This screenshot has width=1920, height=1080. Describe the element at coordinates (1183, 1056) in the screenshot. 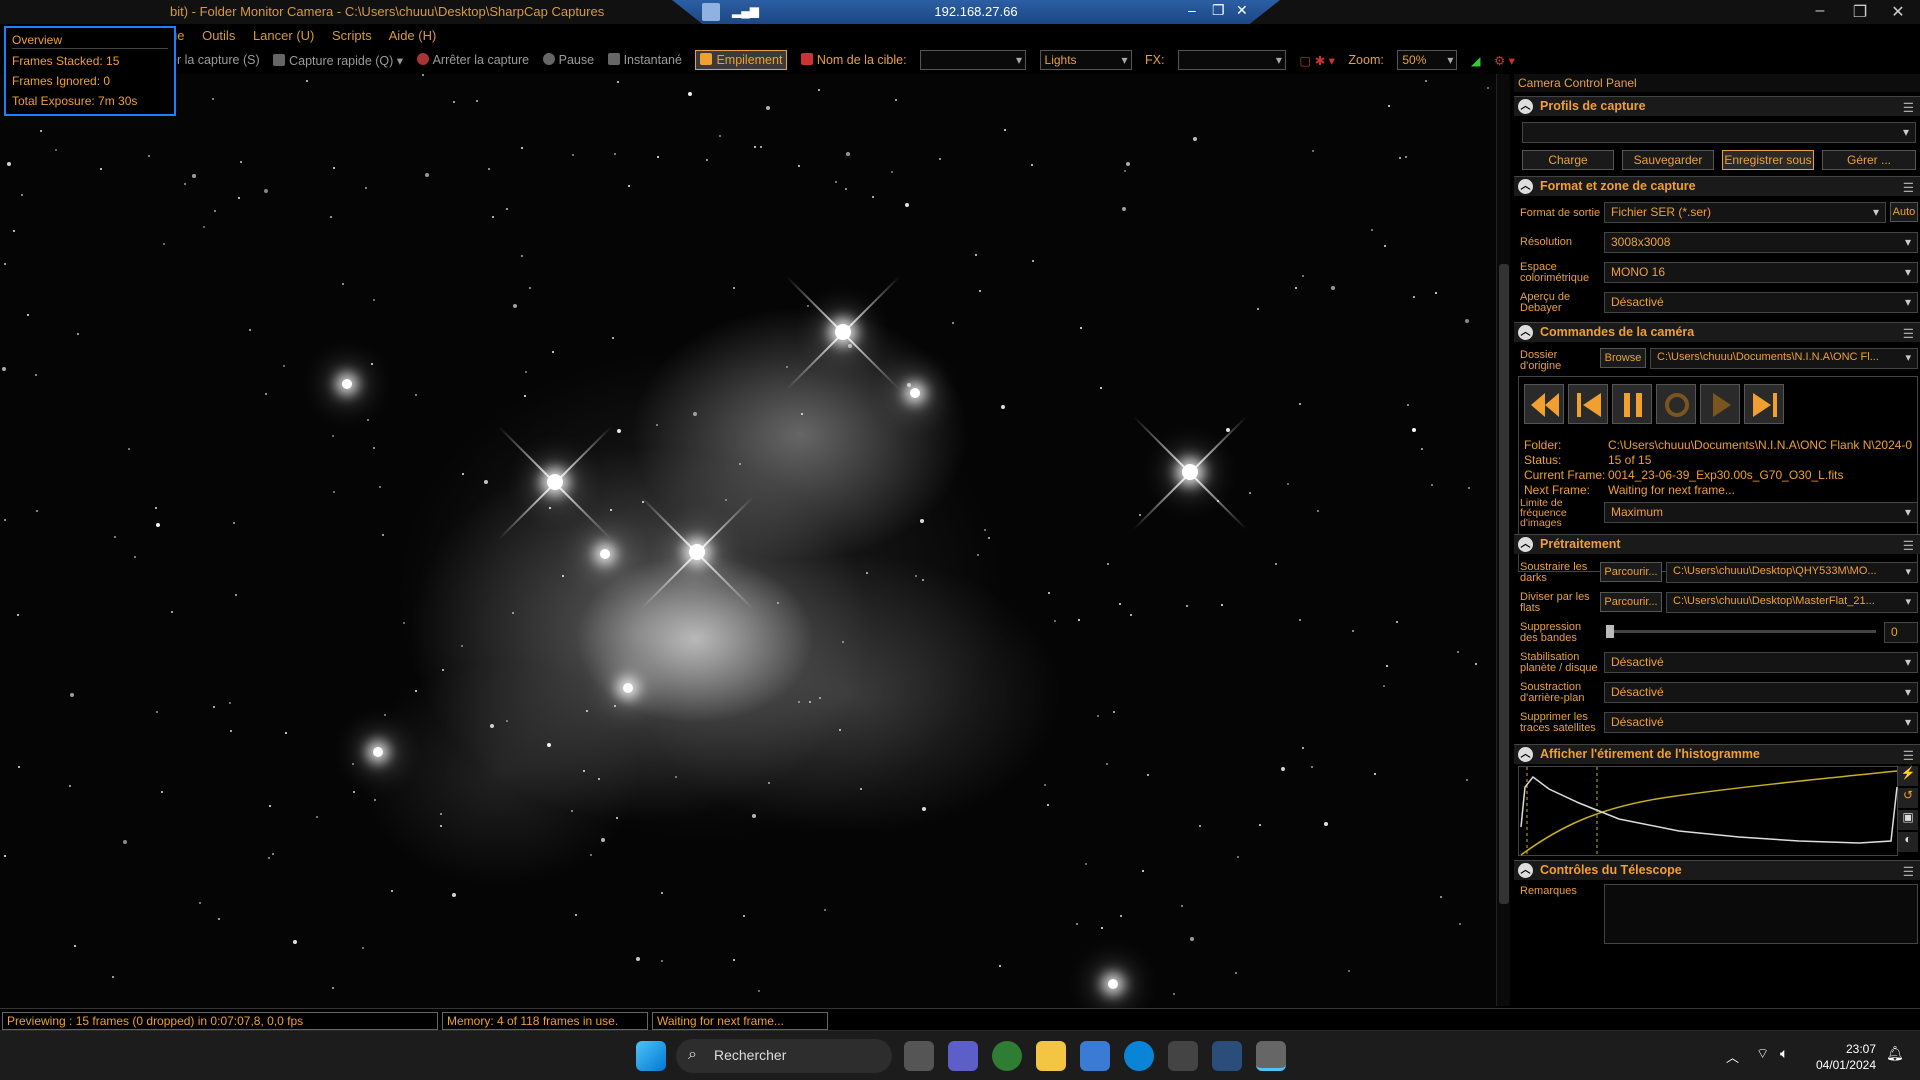

I see `nina-icon` at that location.